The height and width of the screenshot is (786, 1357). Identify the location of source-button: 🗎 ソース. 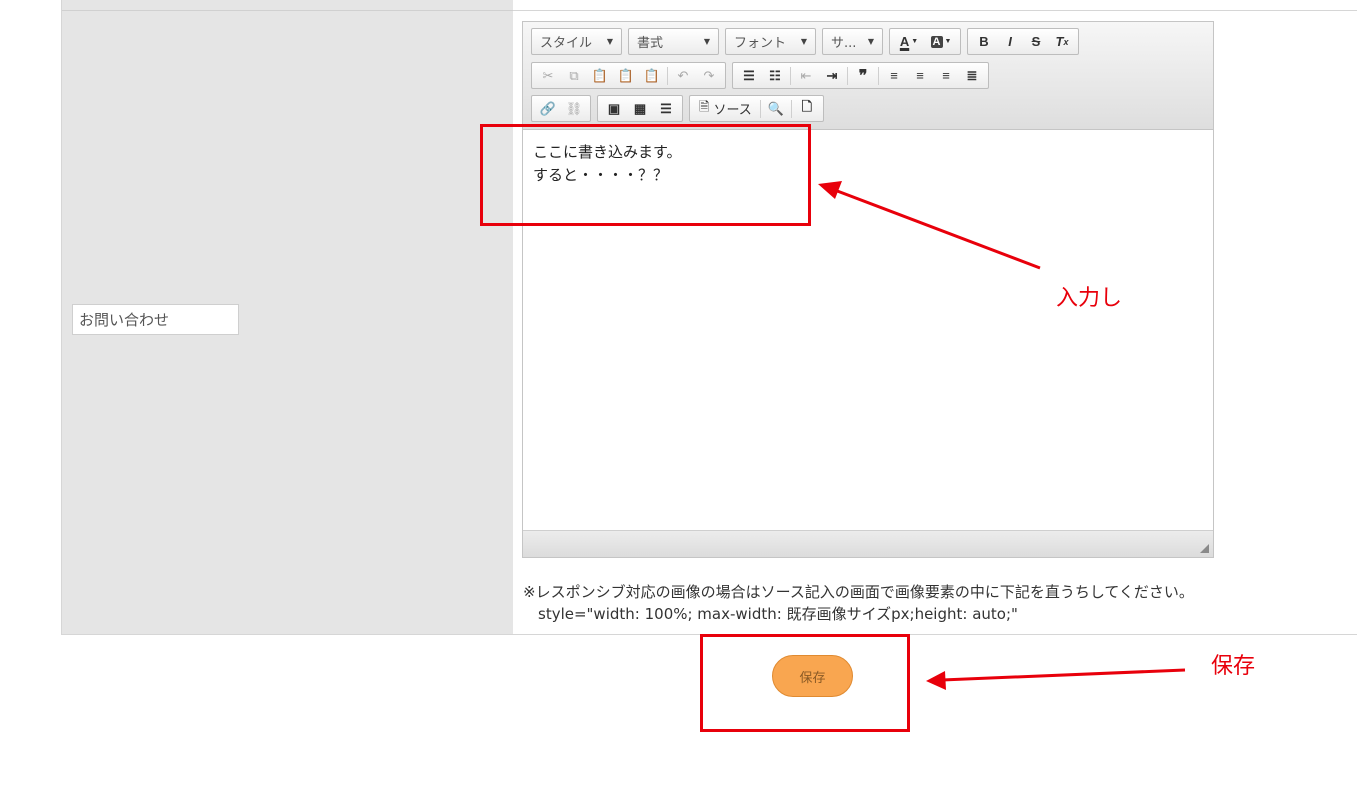
(725, 108).